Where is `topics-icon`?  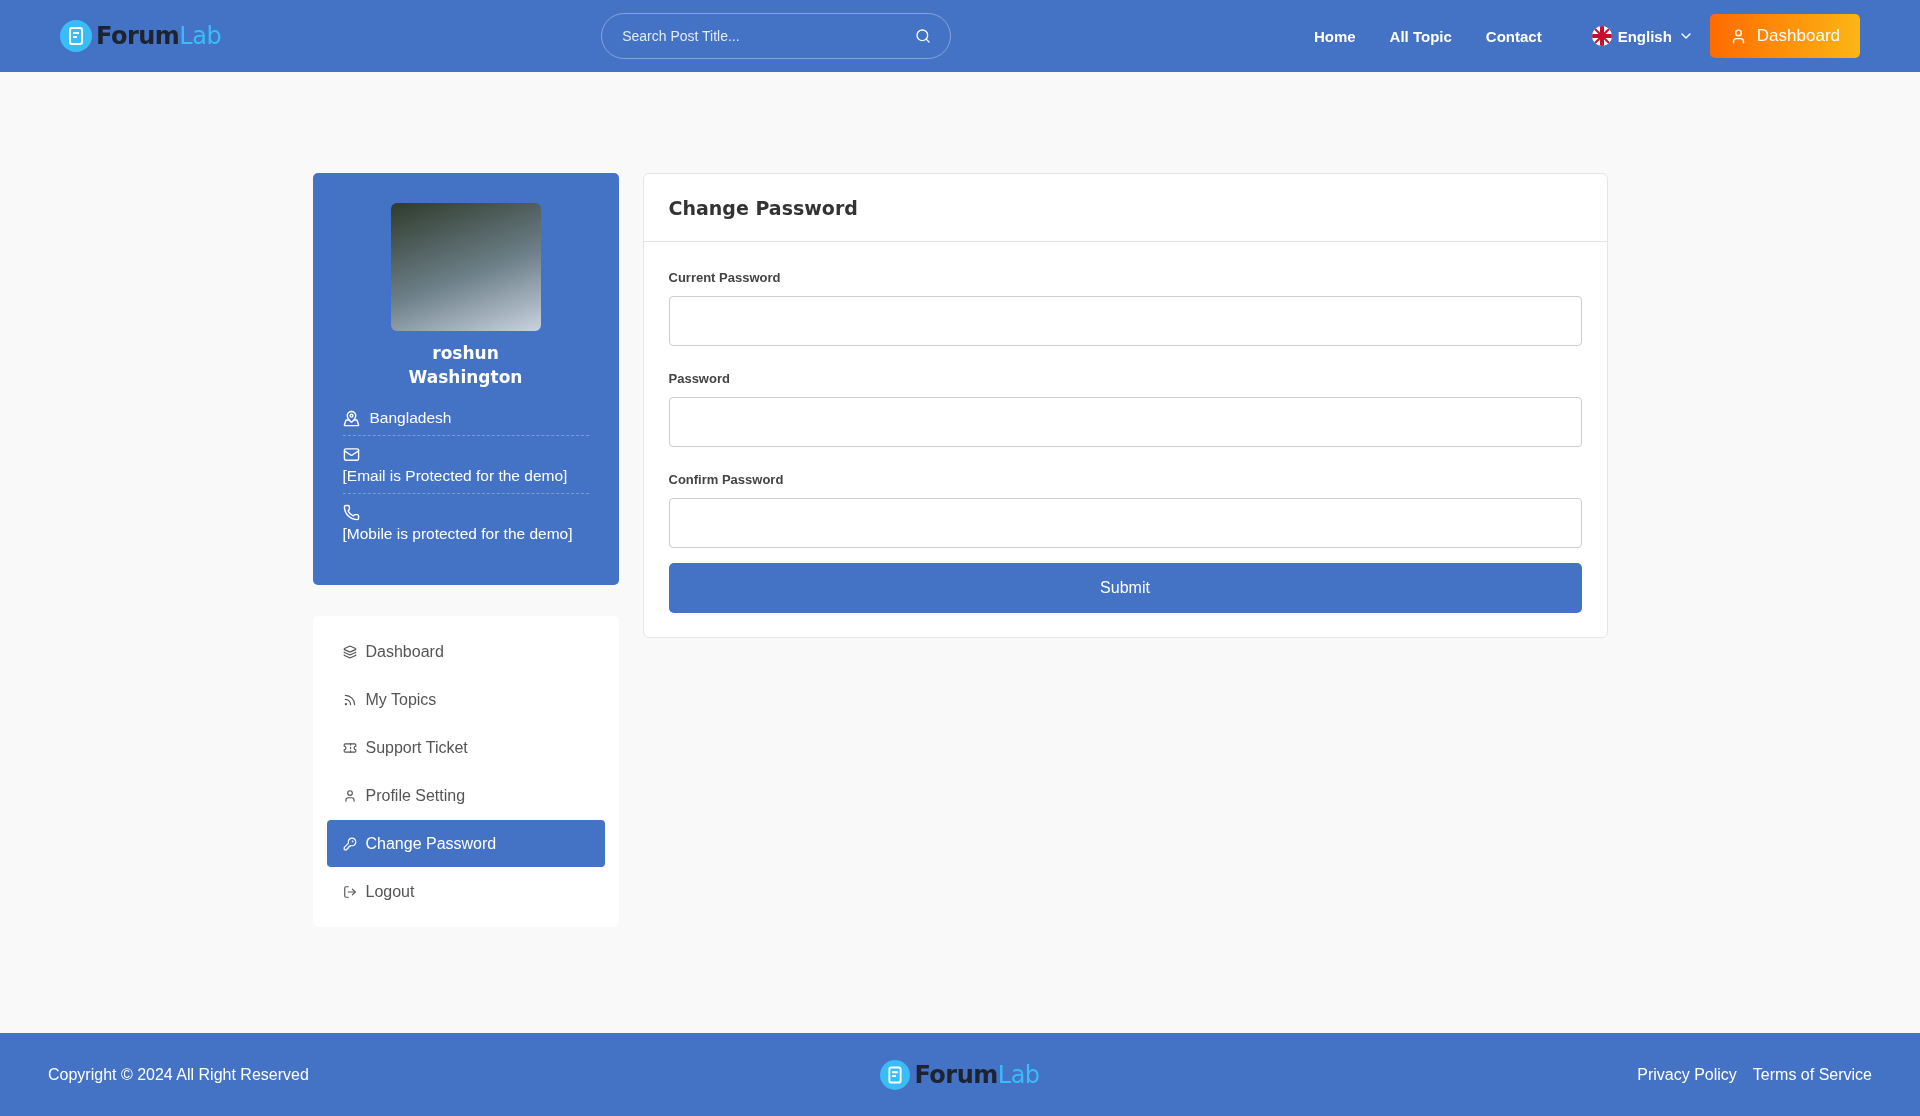 topics-icon is located at coordinates (349, 699).